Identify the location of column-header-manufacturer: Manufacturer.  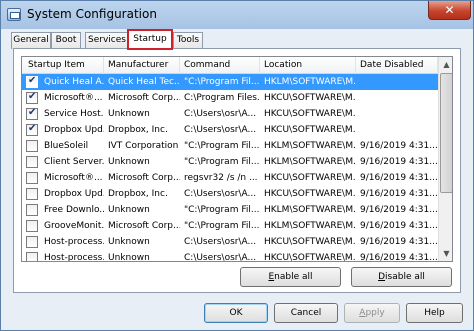
(142, 65).